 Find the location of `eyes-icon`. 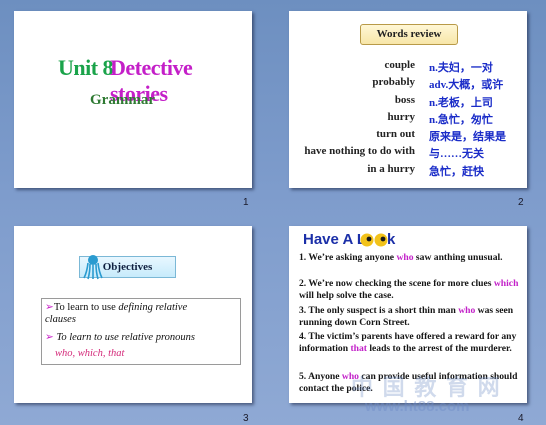

eyes-icon is located at coordinates (374, 240).